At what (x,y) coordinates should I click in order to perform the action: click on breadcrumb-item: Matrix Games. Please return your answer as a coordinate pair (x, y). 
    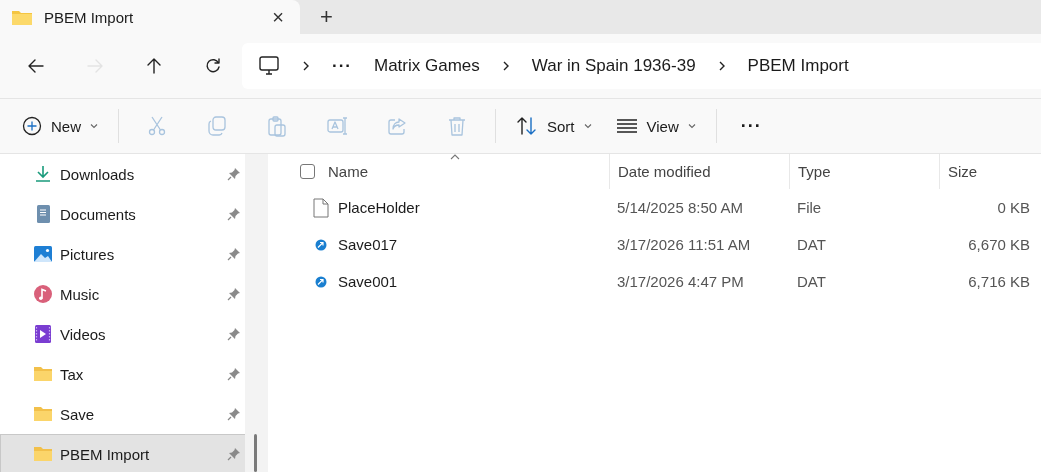
    Looking at the image, I should click on (427, 66).